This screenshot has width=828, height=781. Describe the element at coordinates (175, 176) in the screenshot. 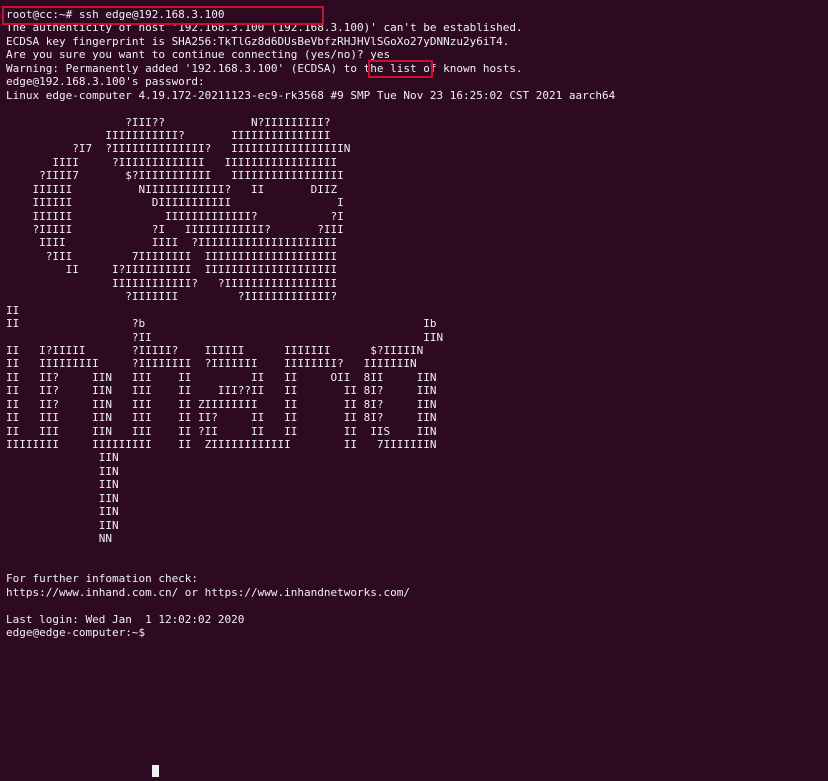

I see `terminal-line: ?IIII7 $?IIIIIIIIIII IIIIIIIIIIIIIIIII` at that location.